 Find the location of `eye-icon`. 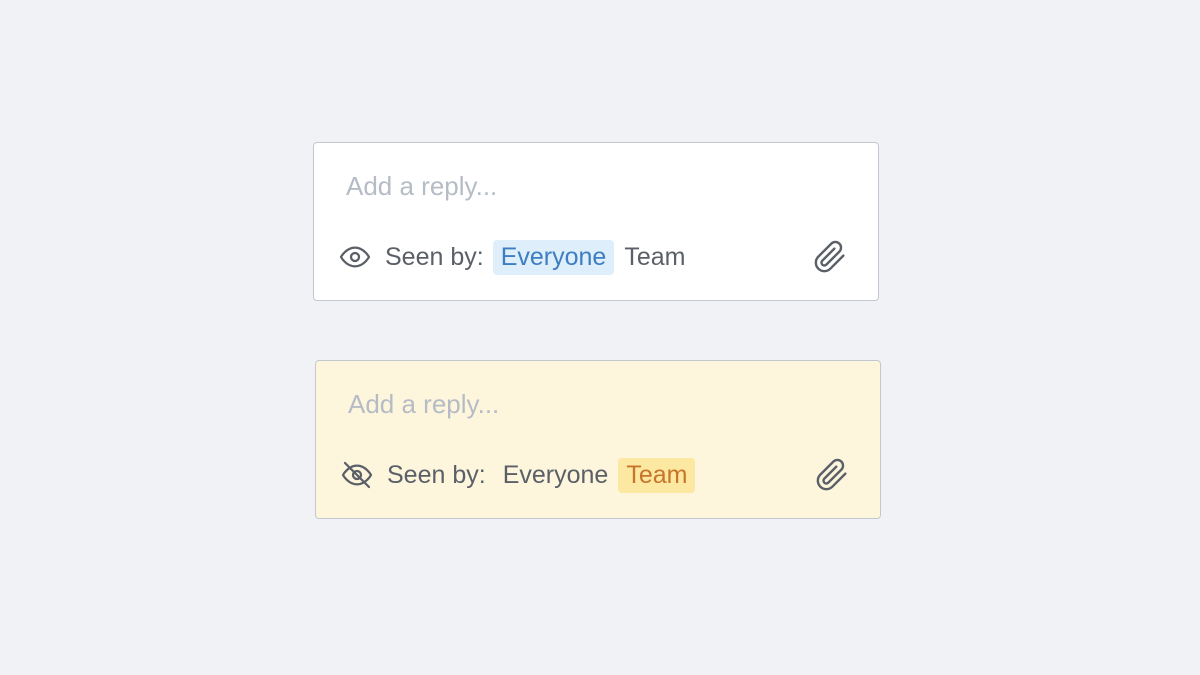

eye-icon is located at coordinates (355, 257).